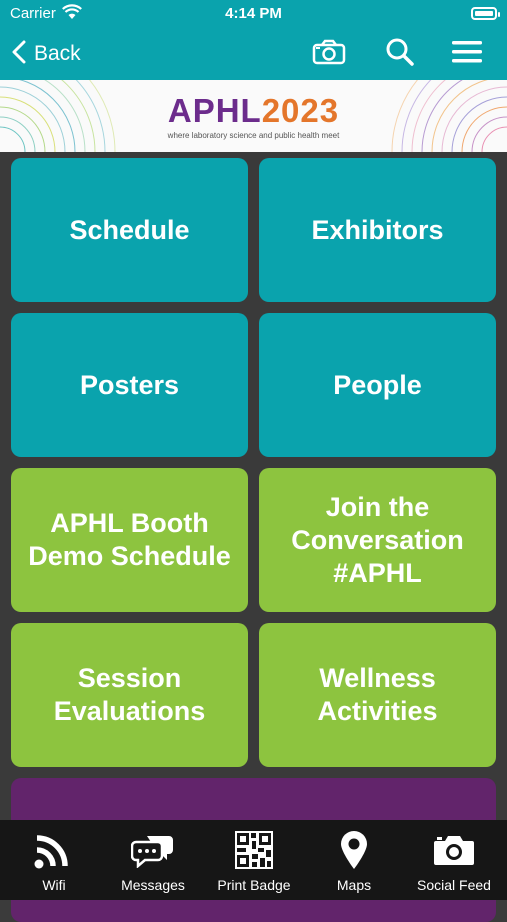 The image size is (507, 922). Describe the element at coordinates (354, 885) in the screenshot. I see `tab-label: Maps` at that location.